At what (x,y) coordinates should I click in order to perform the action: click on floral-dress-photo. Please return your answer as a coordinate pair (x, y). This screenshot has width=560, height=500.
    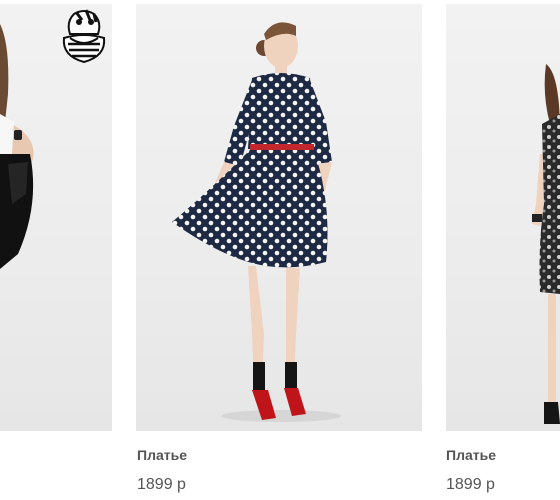
    Looking at the image, I should click on (546, 244).